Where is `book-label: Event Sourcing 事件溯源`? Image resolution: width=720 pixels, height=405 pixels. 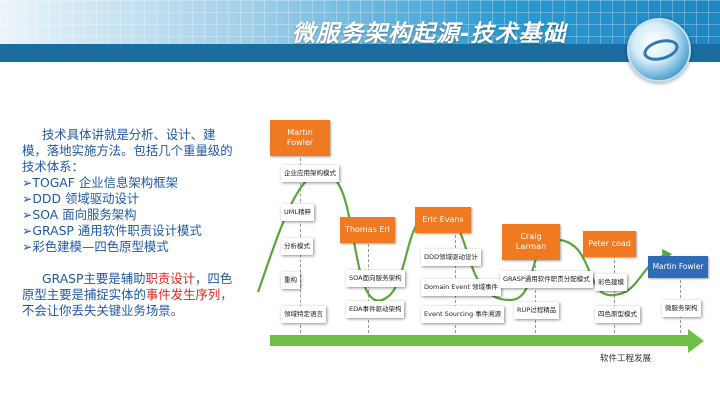 book-label: Event Sourcing 事件溯源 is located at coordinates (463, 314).